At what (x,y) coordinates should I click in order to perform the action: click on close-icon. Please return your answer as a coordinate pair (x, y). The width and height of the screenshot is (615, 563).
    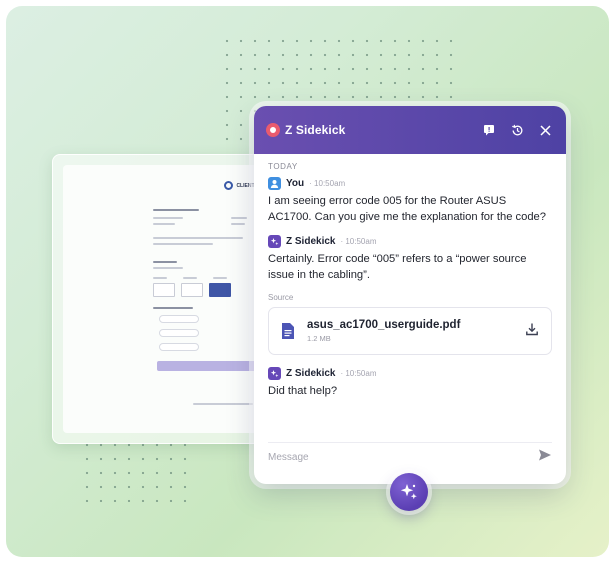
    Looking at the image, I should click on (545, 130).